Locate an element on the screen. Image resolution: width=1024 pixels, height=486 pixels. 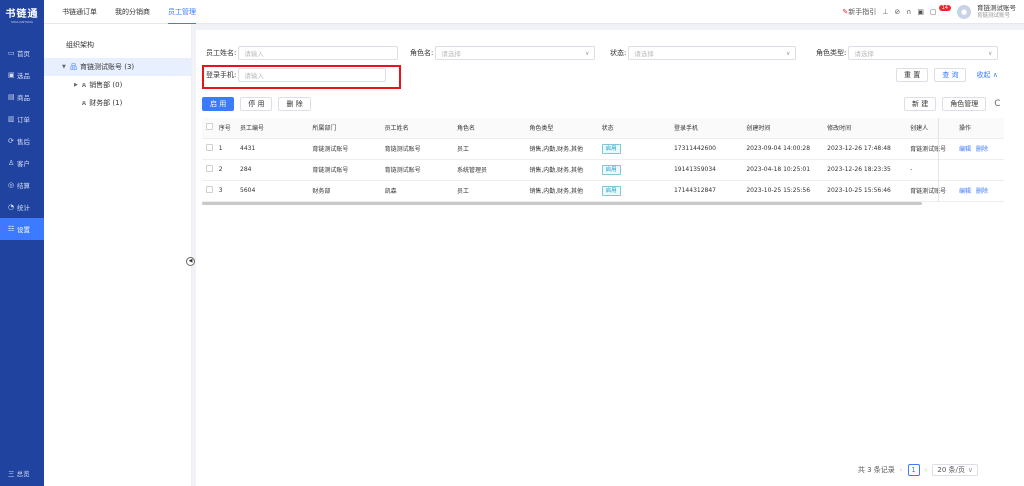
query-button: 查 询 is located at coordinates (950, 75).